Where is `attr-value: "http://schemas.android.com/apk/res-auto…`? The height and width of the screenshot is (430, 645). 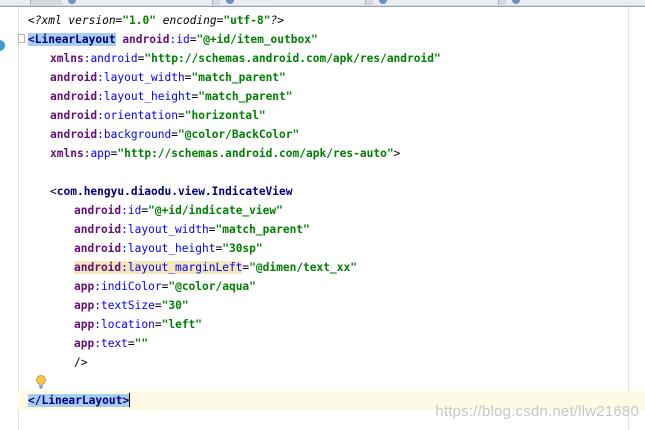 attr-value: "http://schemas.android.com/apk/res-auto… is located at coordinates (255, 153).